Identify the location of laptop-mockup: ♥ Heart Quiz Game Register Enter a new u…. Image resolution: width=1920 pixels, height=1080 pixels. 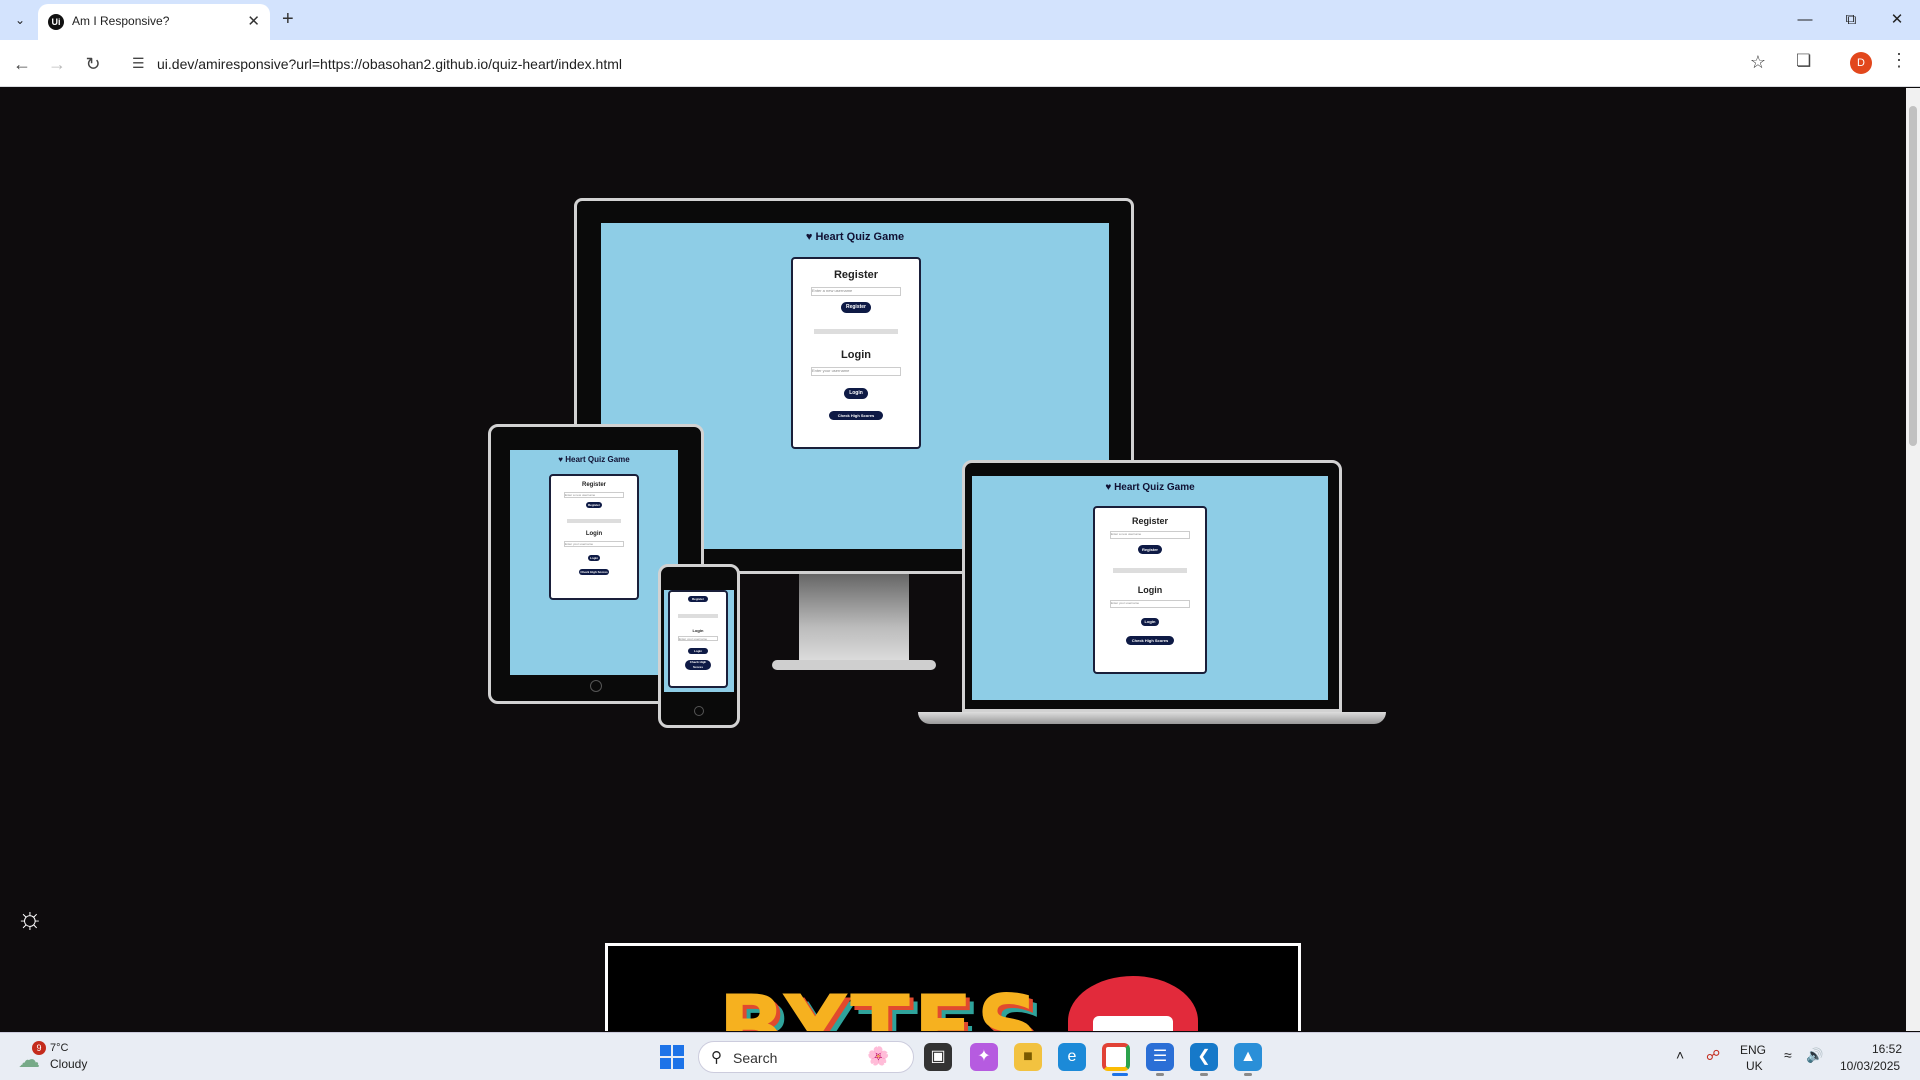
(1152, 594).